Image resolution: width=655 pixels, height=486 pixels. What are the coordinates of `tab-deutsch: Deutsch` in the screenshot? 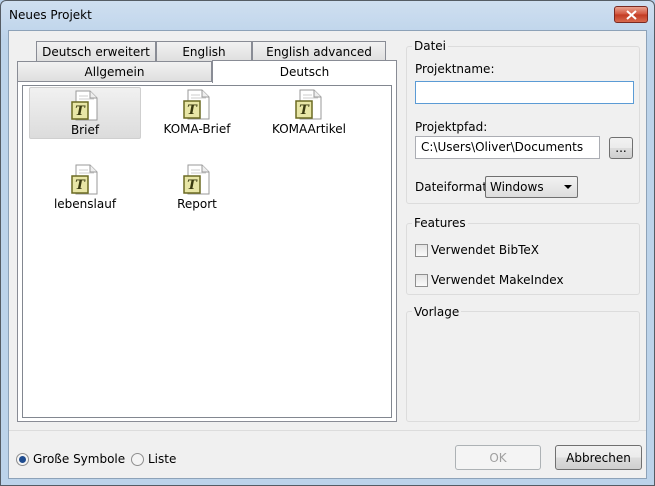 It's located at (304, 71).